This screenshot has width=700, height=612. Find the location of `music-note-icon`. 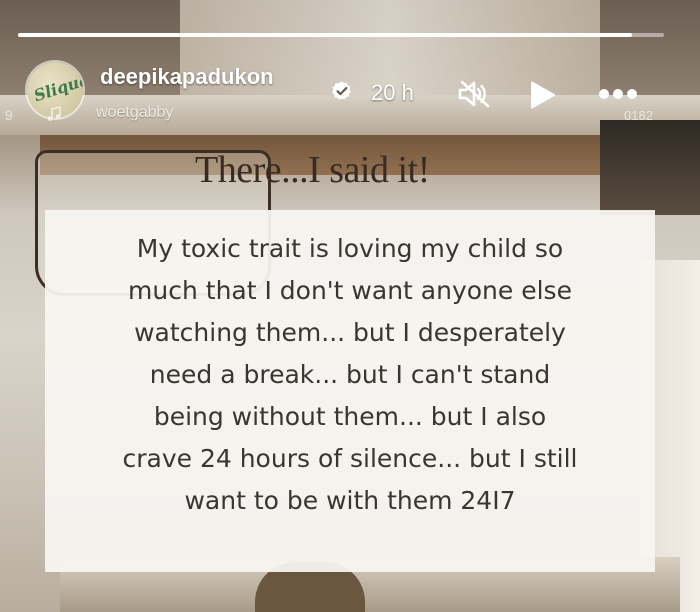

music-note-icon is located at coordinates (54, 113).